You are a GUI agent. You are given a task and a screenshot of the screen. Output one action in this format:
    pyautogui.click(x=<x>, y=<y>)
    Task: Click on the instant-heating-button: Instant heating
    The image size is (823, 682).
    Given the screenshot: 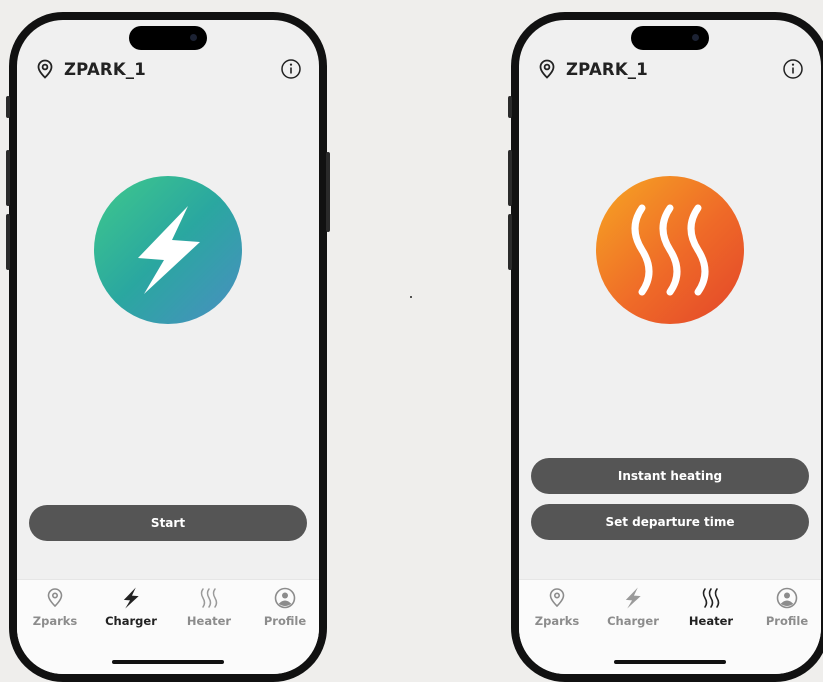 What is the action you would take?
    pyautogui.click(x=670, y=476)
    